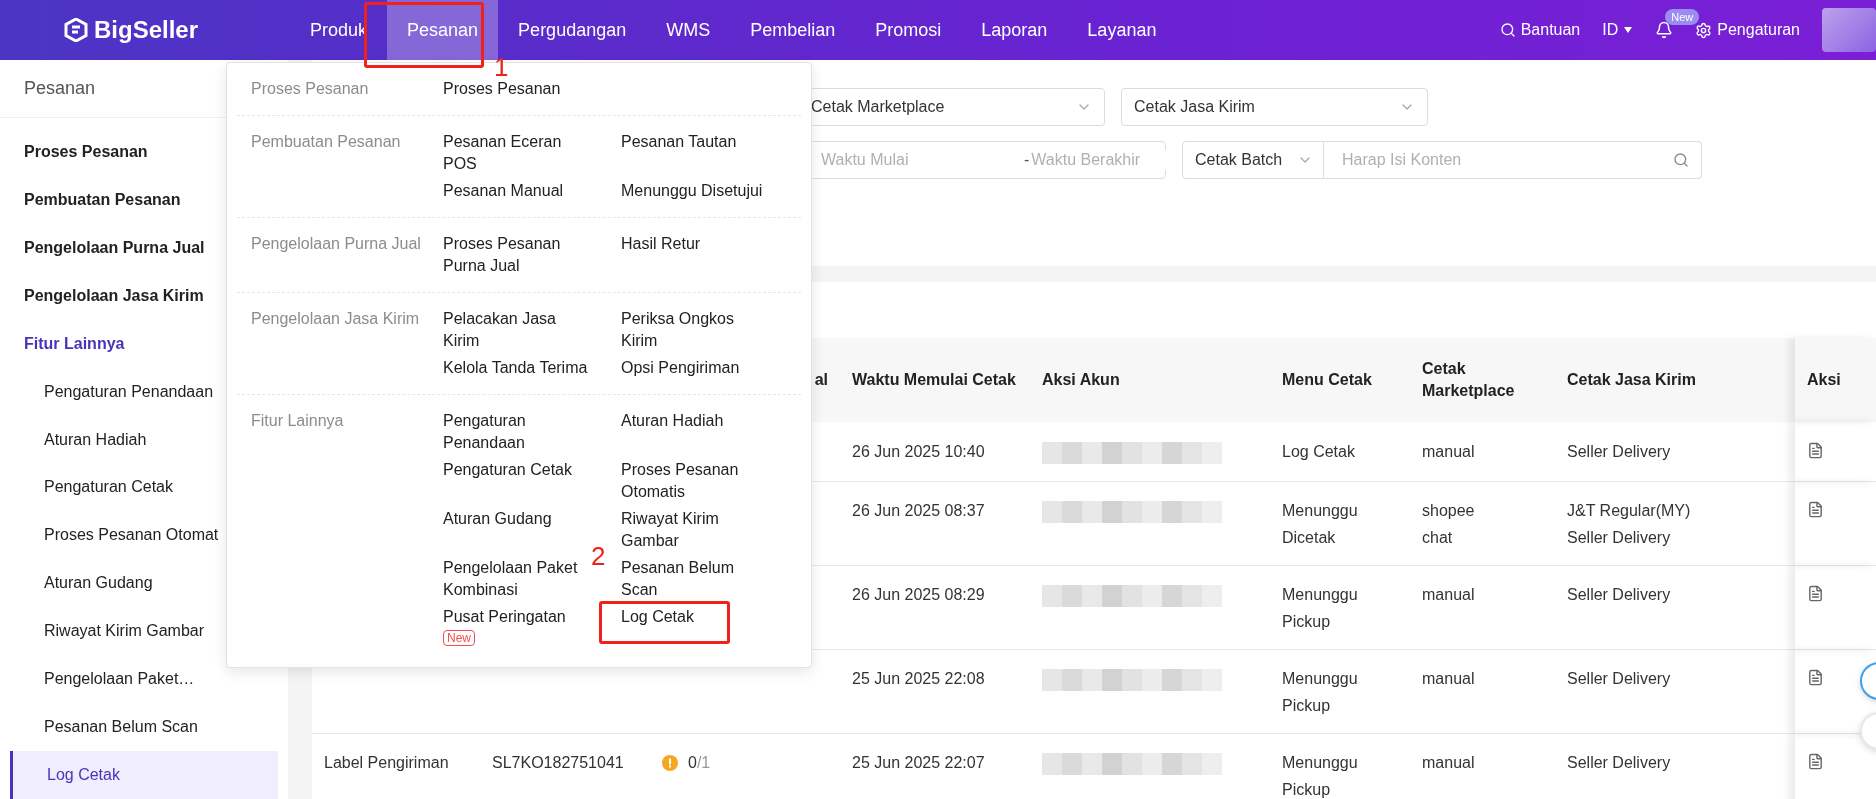 The width and height of the screenshot is (1876, 799). What do you see at coordinates (146, 30) in the screenshot?
I see `logo-text: BigSeller` at bounding box center [146, 30].